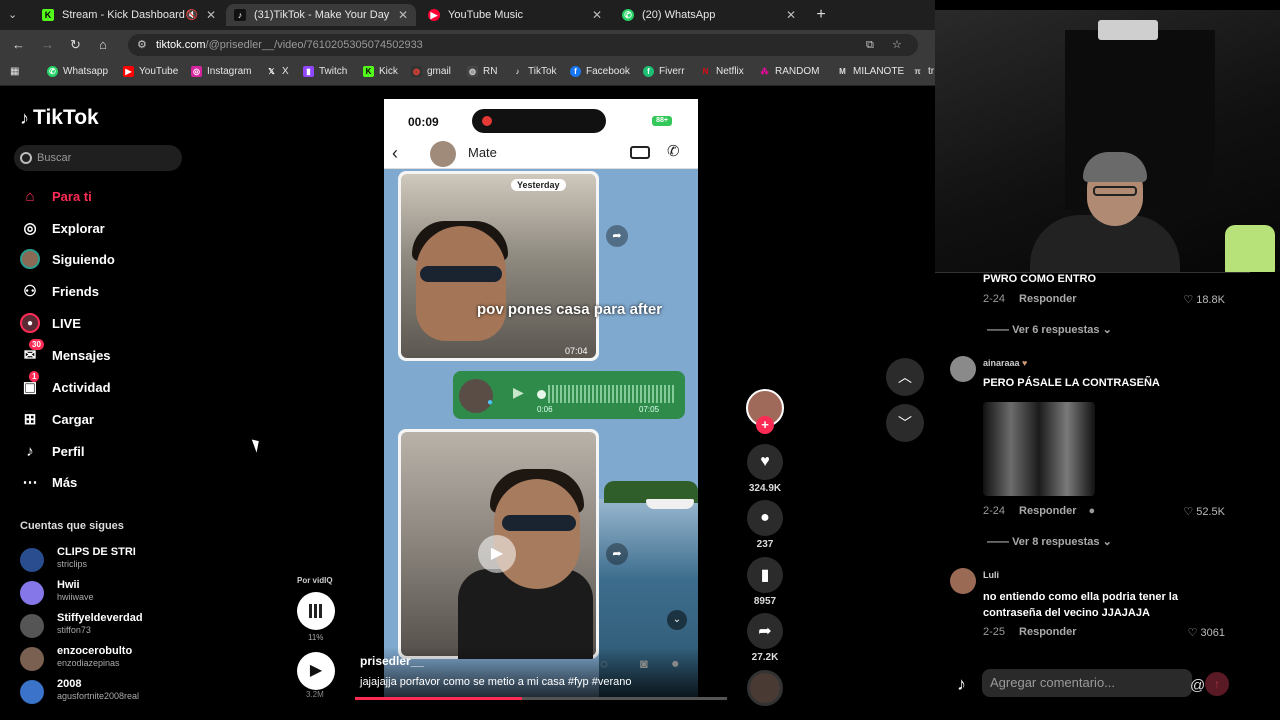 The width and height of the screenshot is (1280, 720). Describe the element at coordinates (150, 71) in the screenshot. I see `bookmark-youtube: ▶ YouTube` at that location.